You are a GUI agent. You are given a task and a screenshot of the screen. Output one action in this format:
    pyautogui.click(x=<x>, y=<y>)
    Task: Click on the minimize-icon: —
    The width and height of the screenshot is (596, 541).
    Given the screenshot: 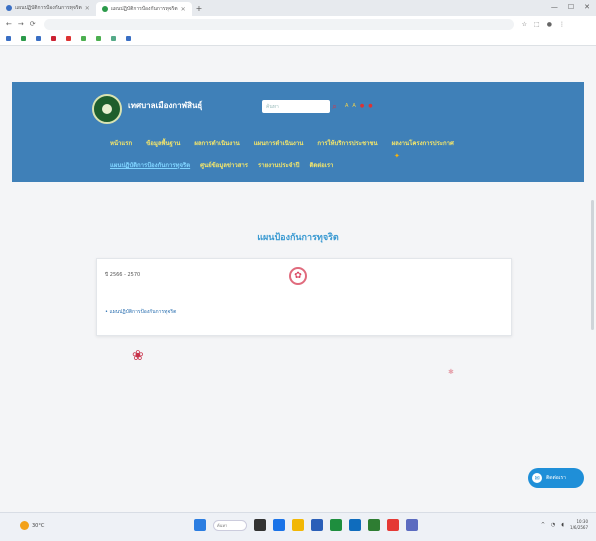 What is the action you would take?
    pyautogui.click(x=554, y=7)
    